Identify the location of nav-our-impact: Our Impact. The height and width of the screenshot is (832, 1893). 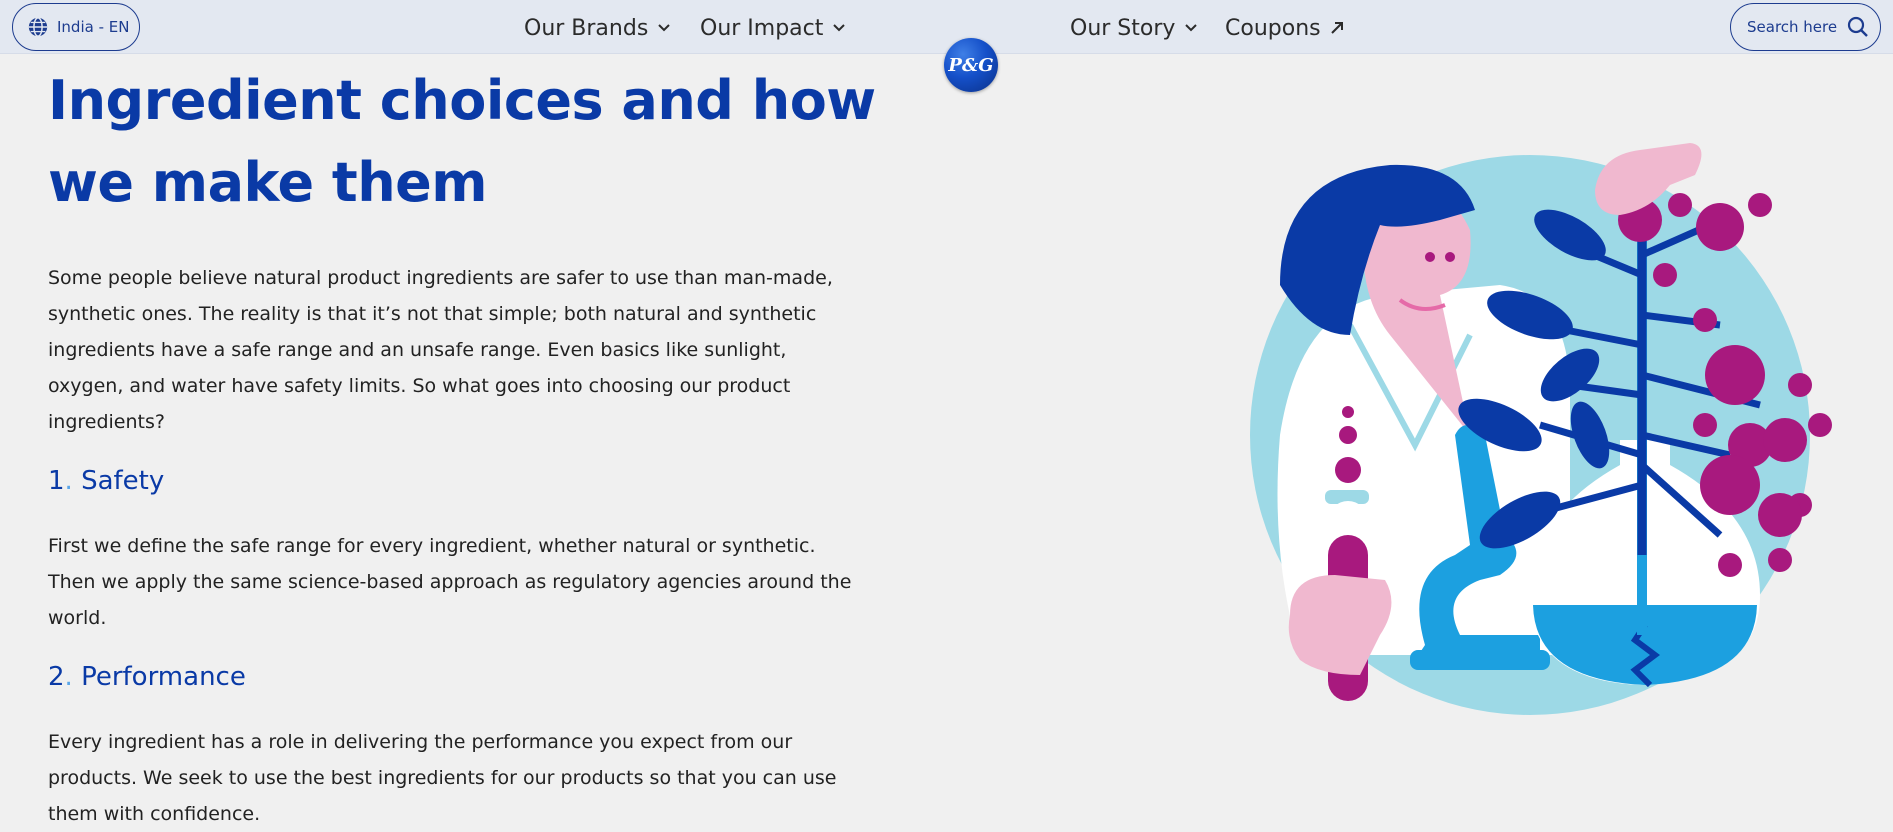
(773, 28).